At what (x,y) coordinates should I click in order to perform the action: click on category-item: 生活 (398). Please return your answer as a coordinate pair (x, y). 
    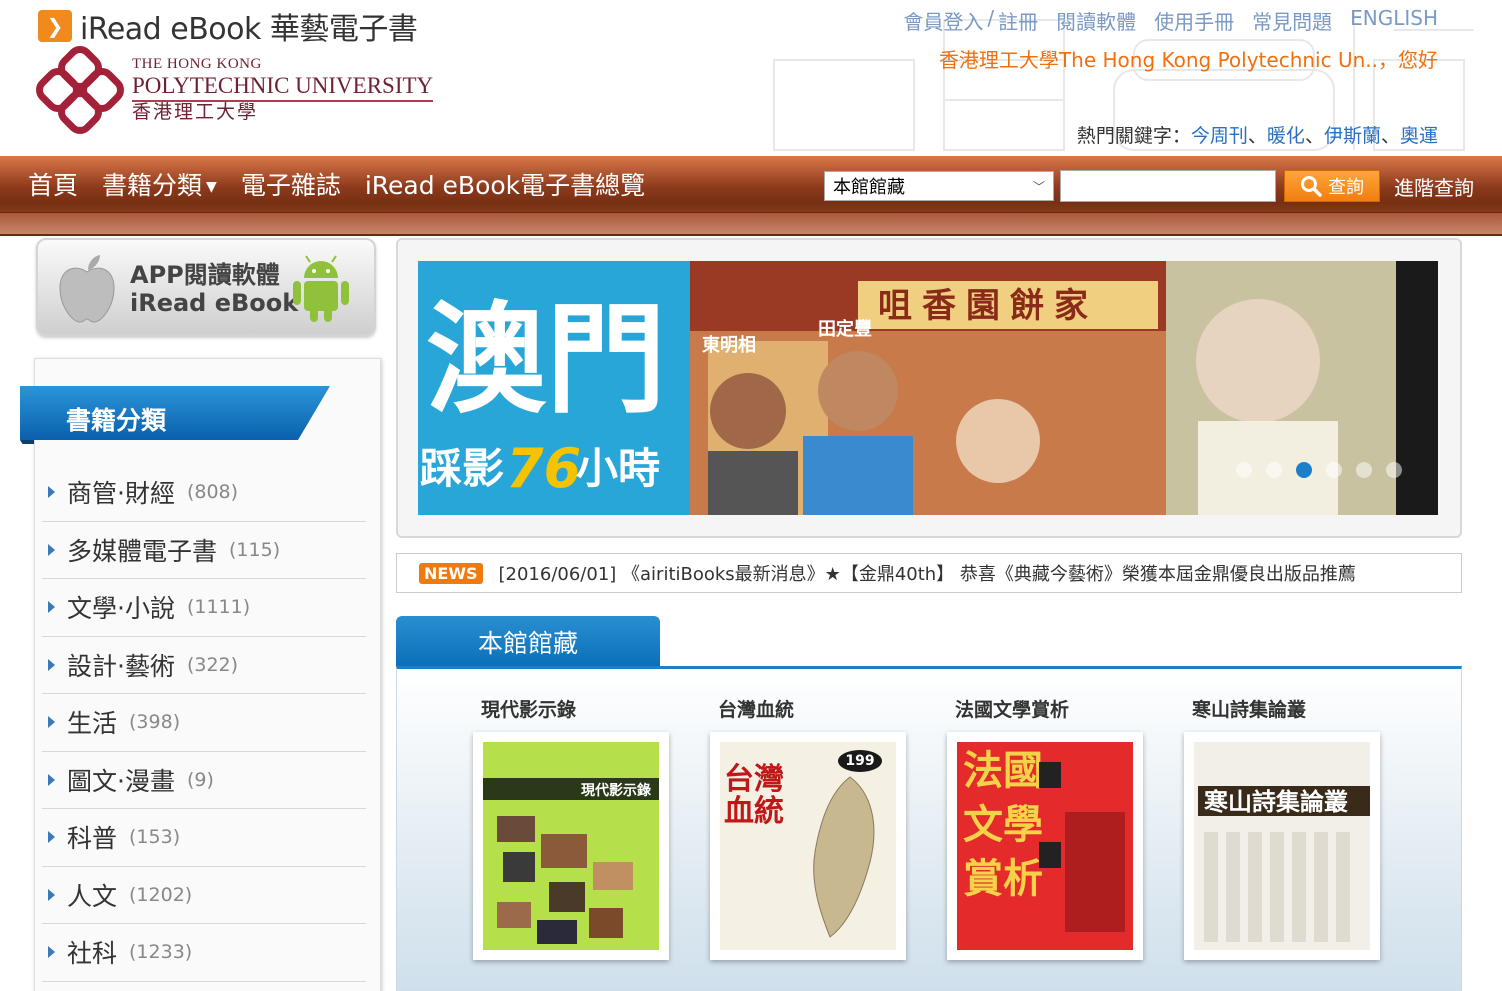
    Looking at the image, I should click on (204, 723).